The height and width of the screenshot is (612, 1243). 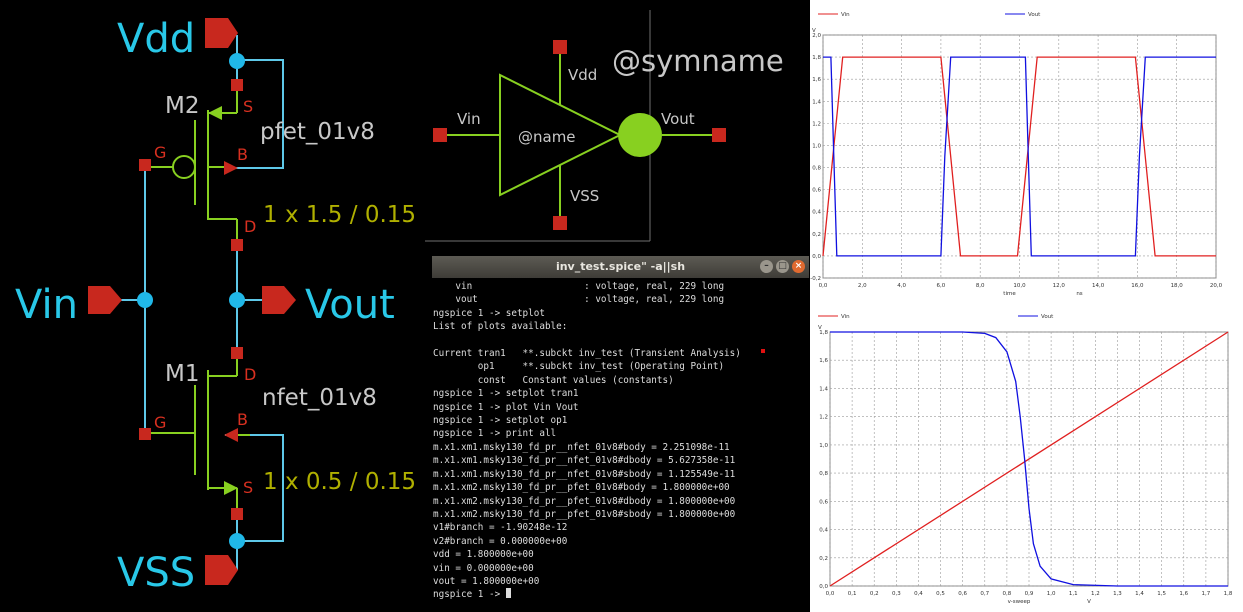 I want to click on terminal-line: vdd = 1.800000e+00, so click(x=483, y=555).